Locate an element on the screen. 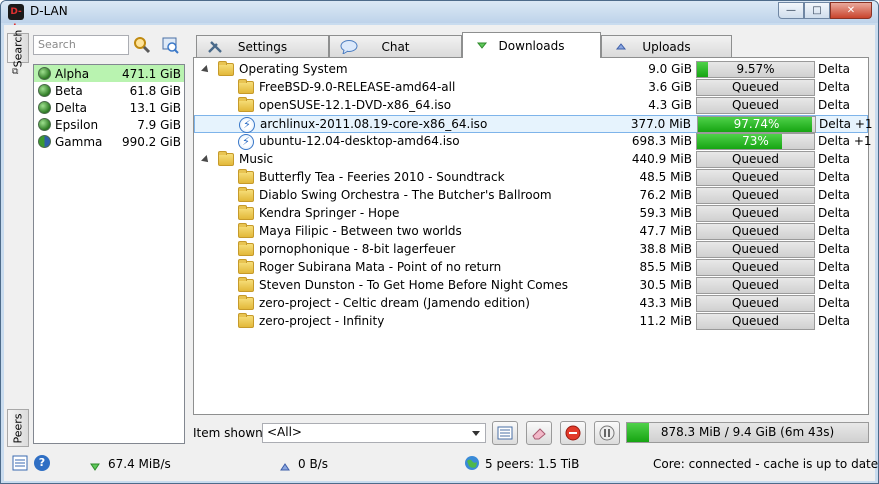  show-list-button is located at coordinates (505, 433).